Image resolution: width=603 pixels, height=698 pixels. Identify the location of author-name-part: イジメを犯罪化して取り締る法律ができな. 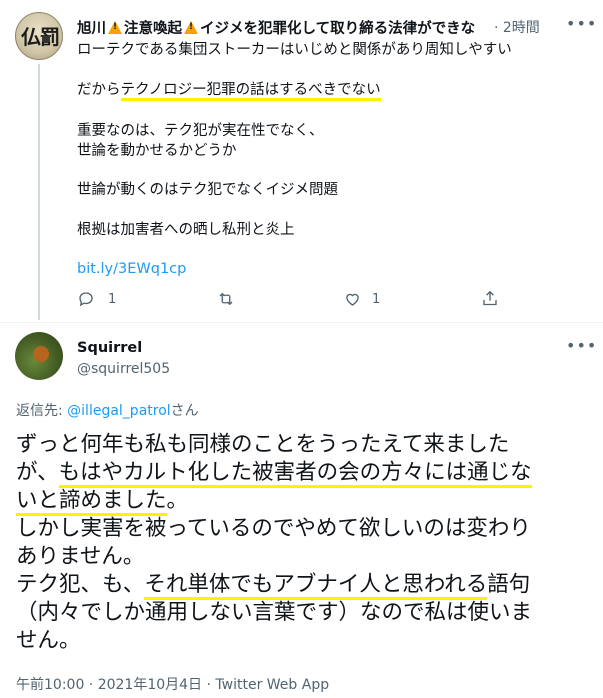
(338, 29).